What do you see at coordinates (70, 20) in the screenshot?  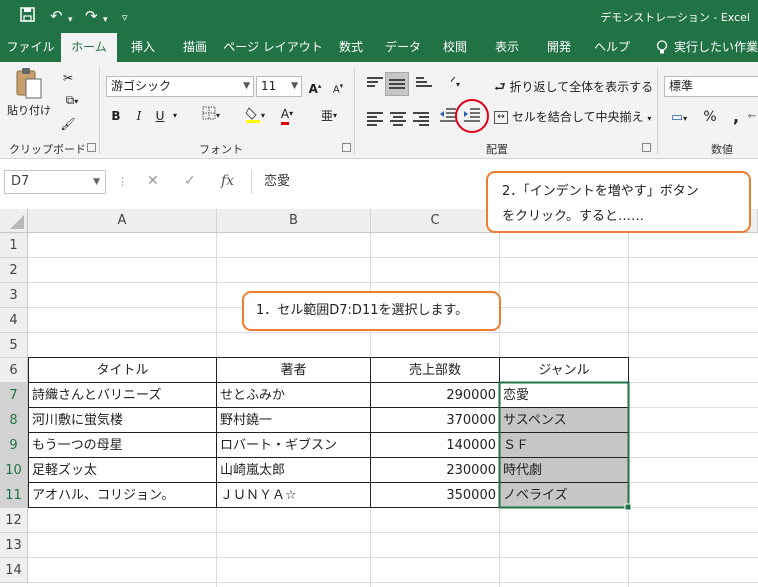 I see `undo-dropdown-icon: ▾` at bounding box center [70, 20].